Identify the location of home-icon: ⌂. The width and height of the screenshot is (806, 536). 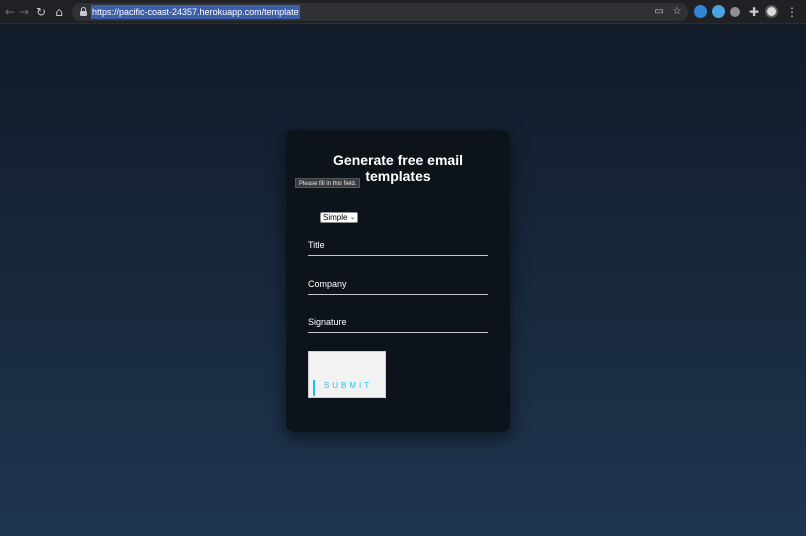
(59, 12).